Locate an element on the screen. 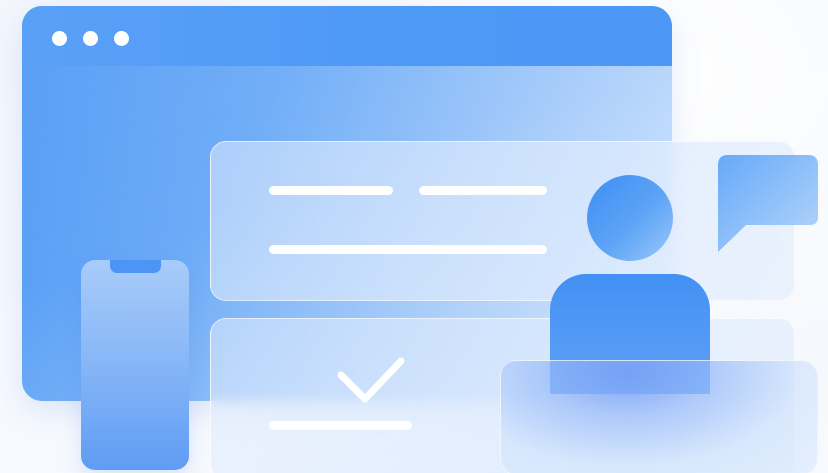  check-icon is located at coordinates (371, 380).